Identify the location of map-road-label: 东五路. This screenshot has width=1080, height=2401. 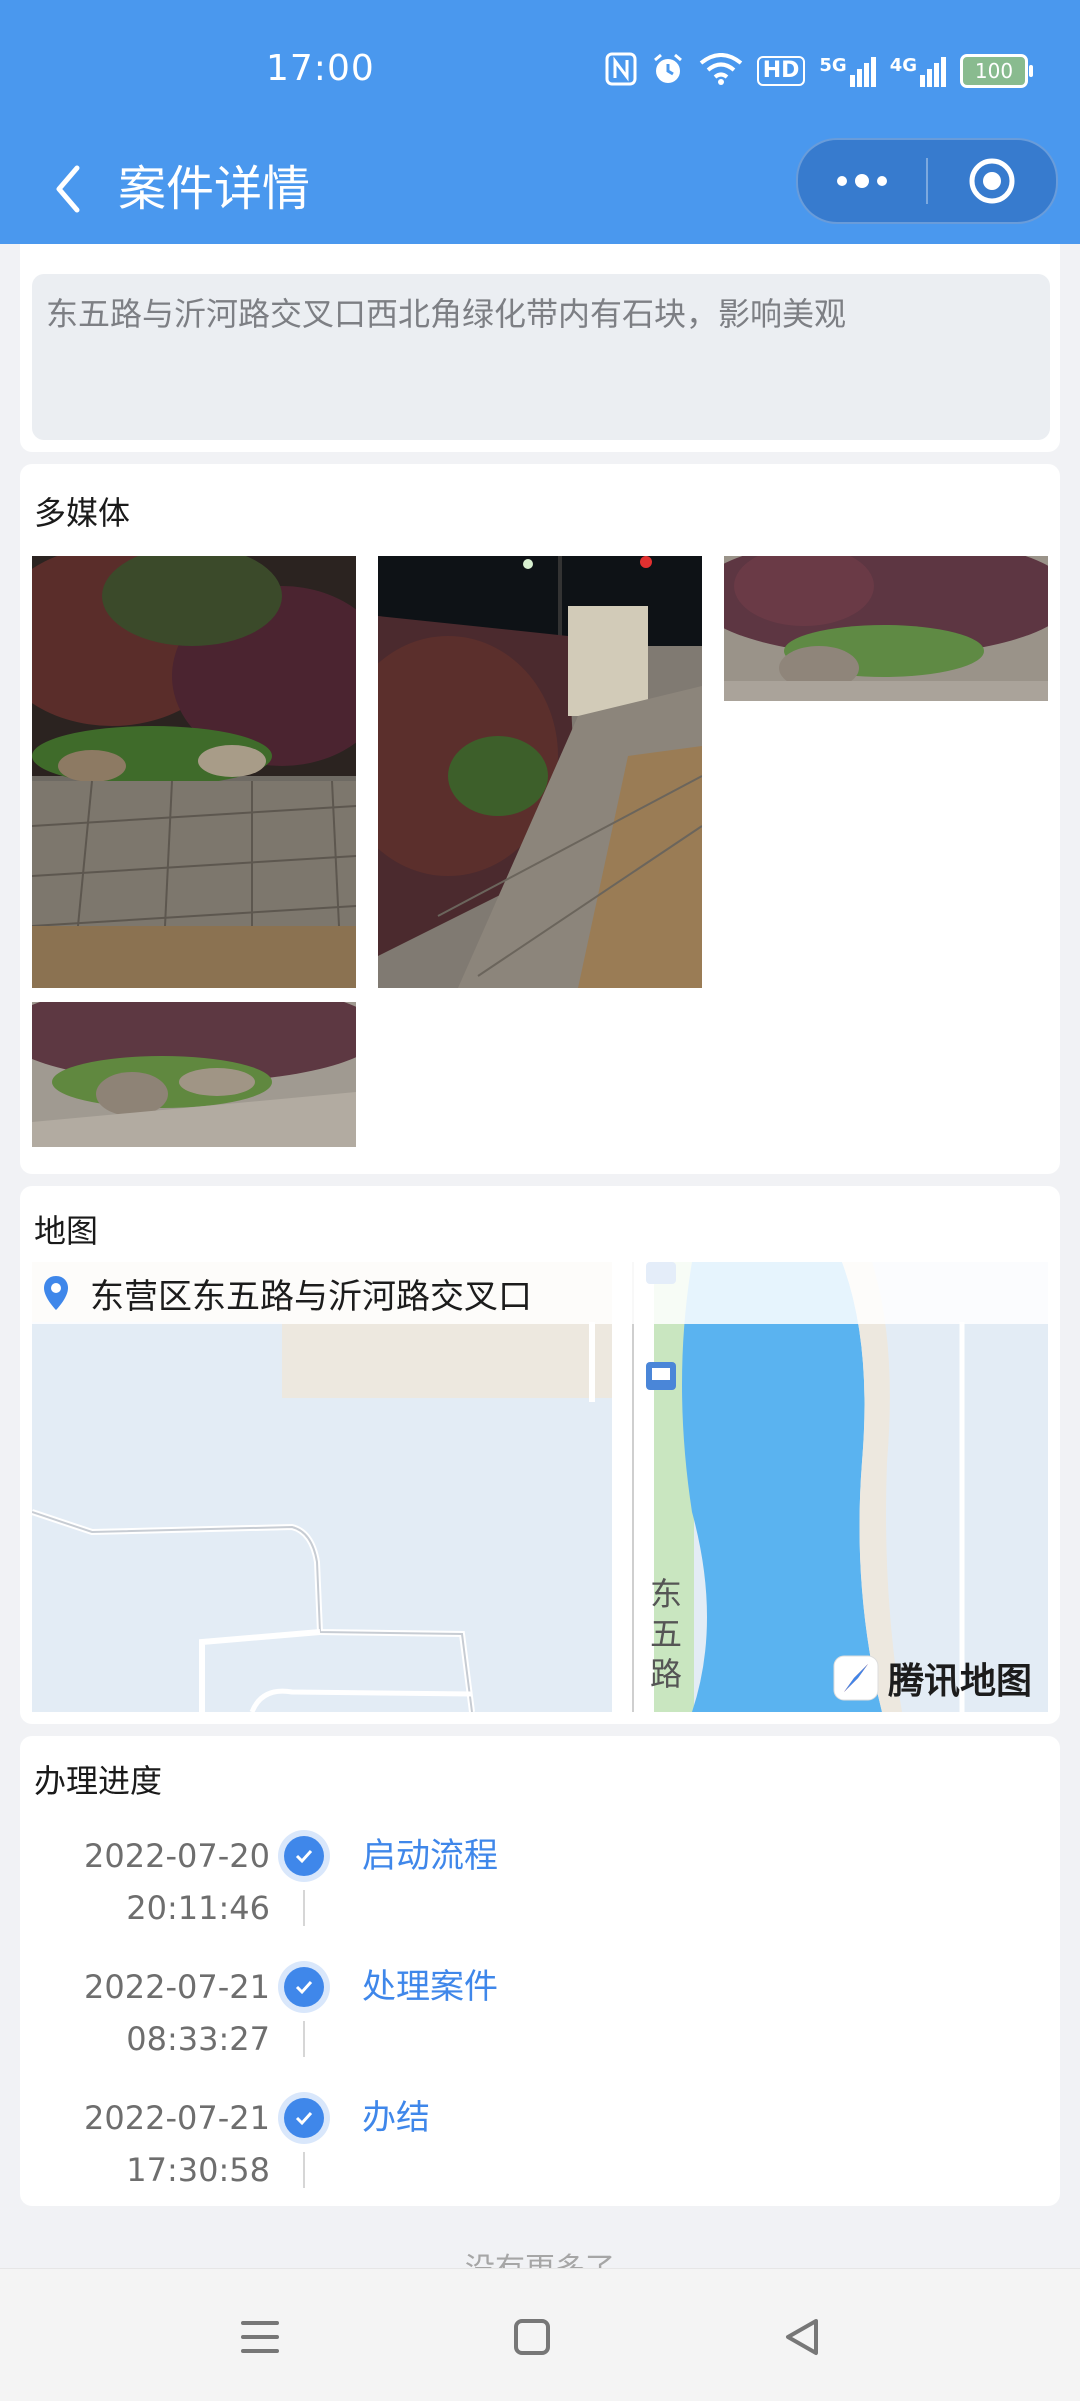
(666, 1634).